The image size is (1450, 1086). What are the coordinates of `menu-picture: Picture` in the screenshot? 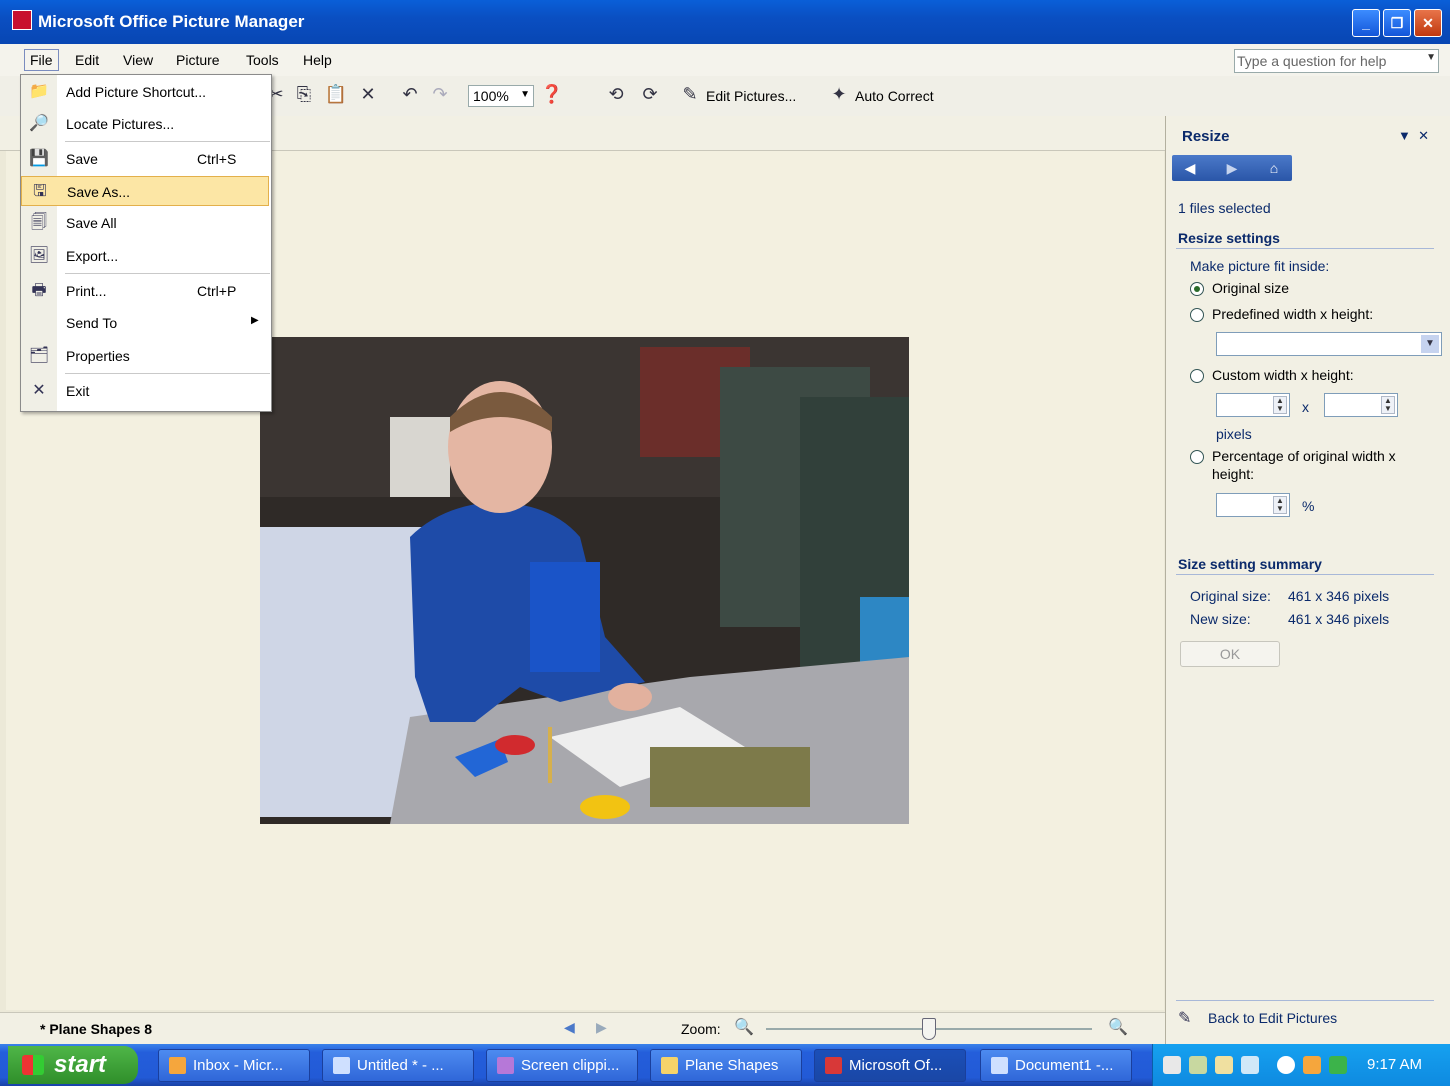 It's located at (198, 60).